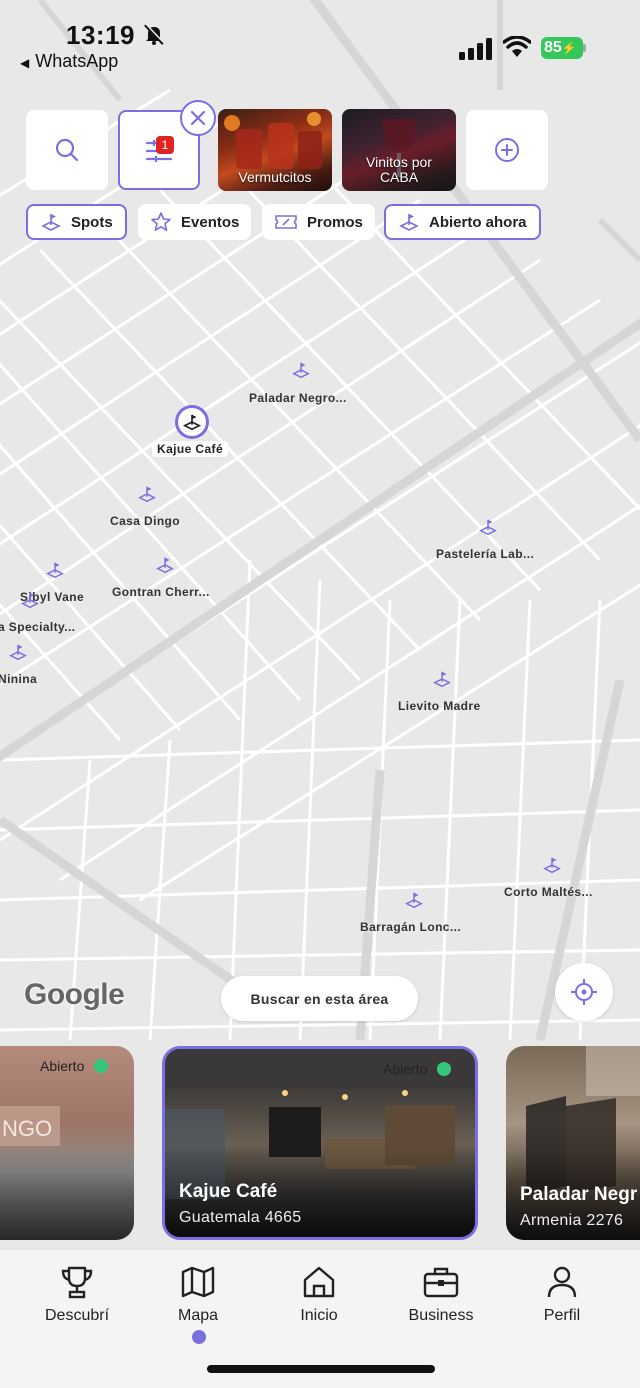 The height and width of the screenshot is (1388, 640). Describe the element at coordinates (100, 35) in the screenshot. I see `status-time: 13:19` at that location.